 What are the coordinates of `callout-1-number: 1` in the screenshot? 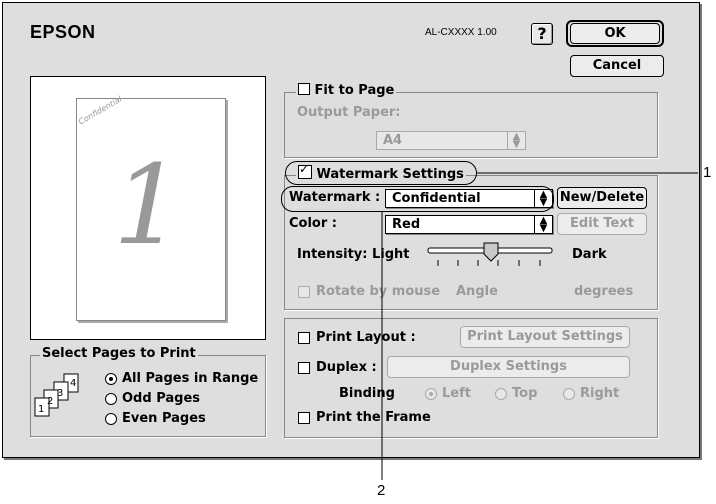 It's located at (707, 172).